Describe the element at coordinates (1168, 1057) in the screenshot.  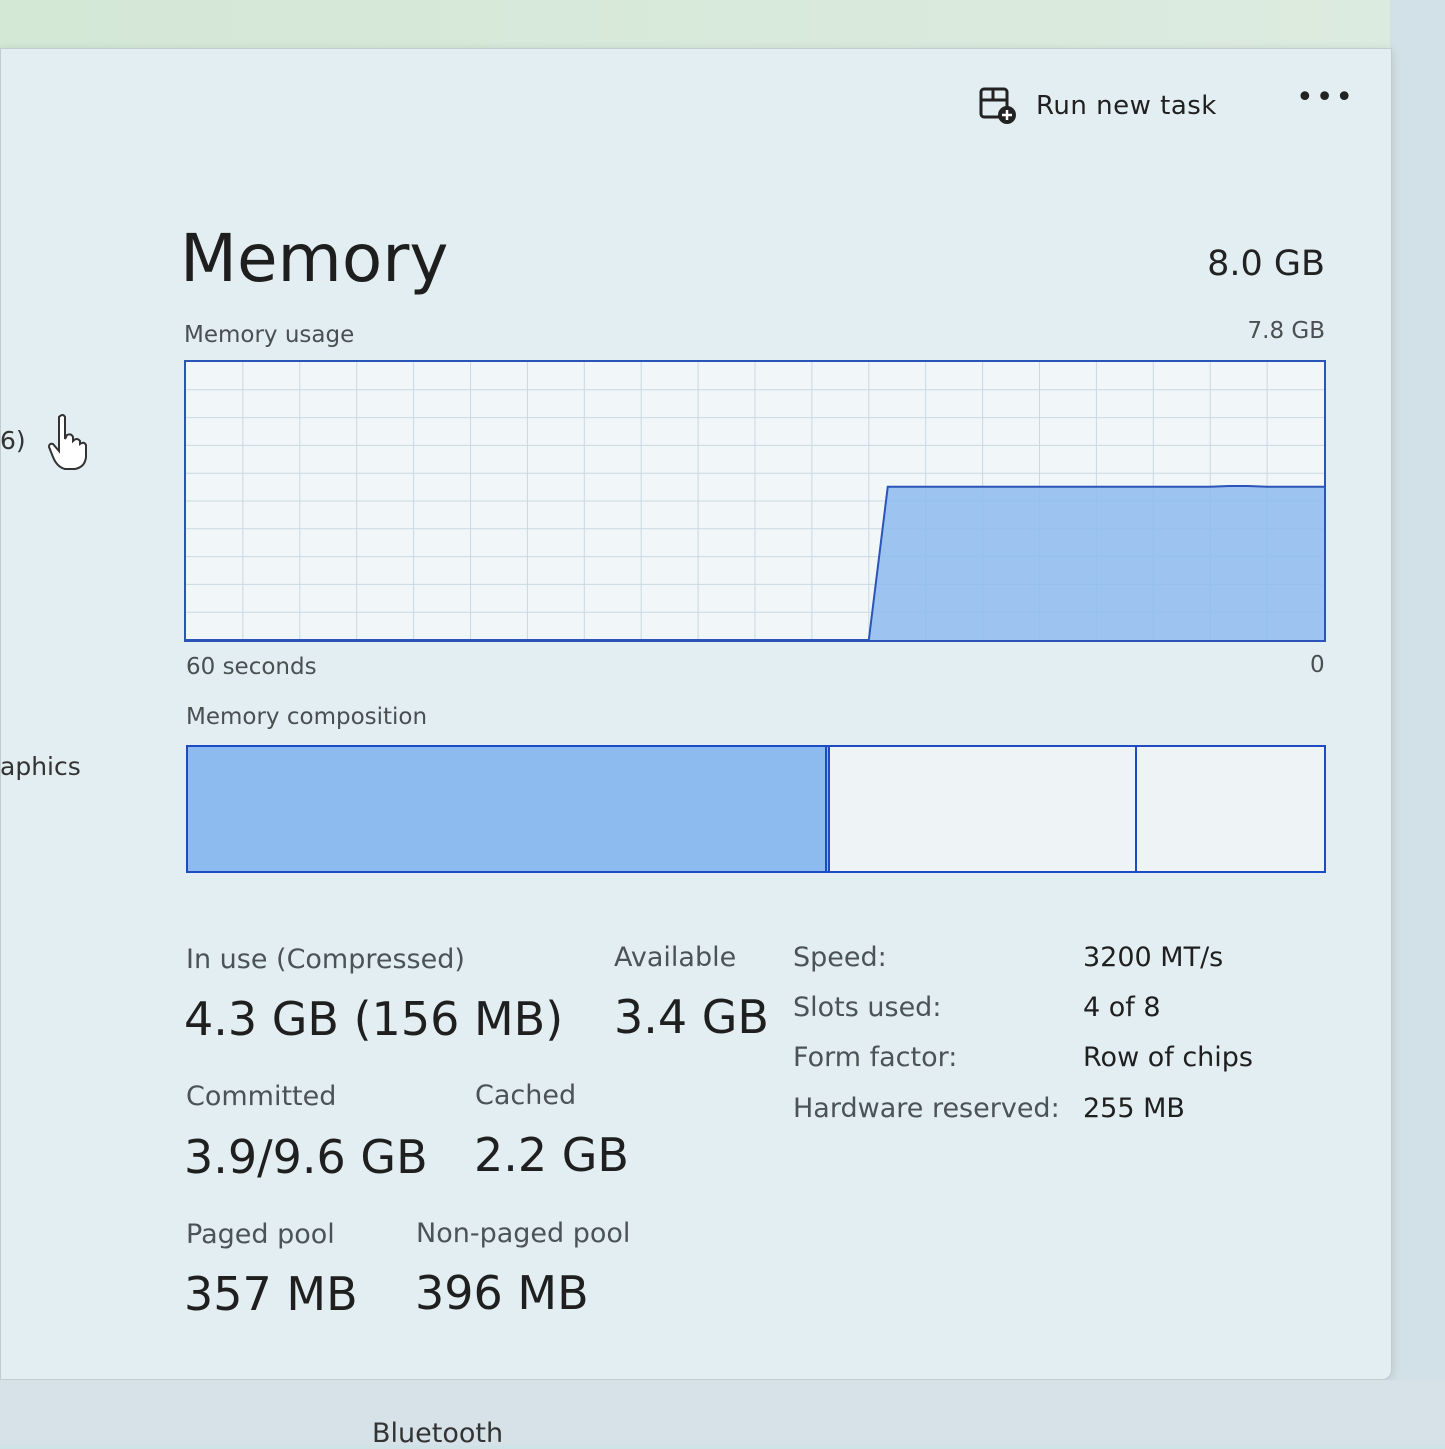
I see `form-factor-value: Row of chips` at that location.